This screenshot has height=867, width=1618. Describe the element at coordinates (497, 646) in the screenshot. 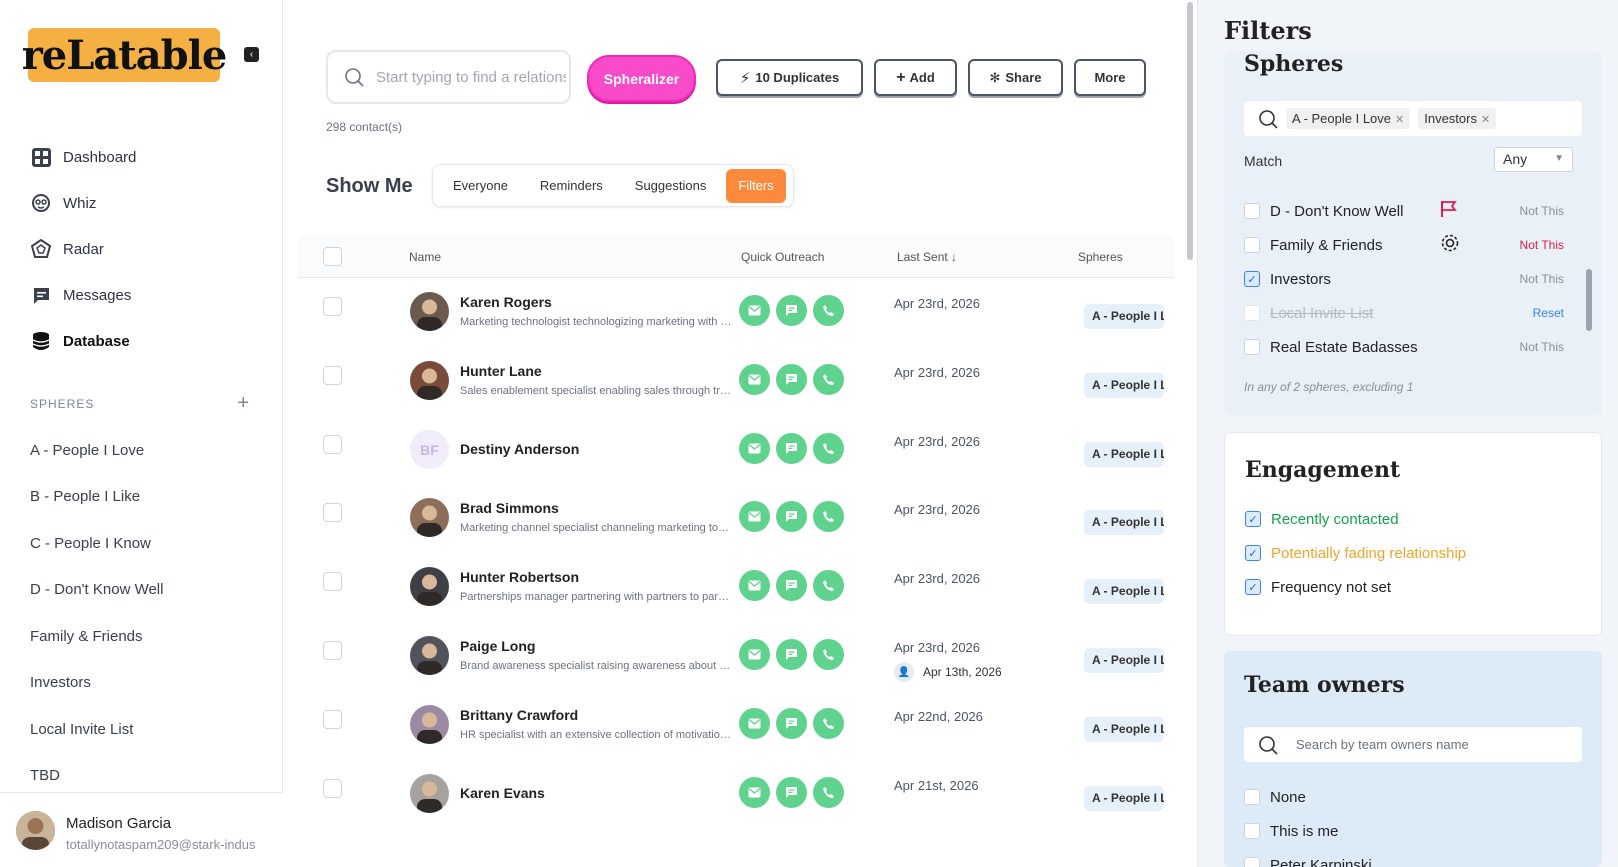

I see `contact-name: Paige Long` at that location.